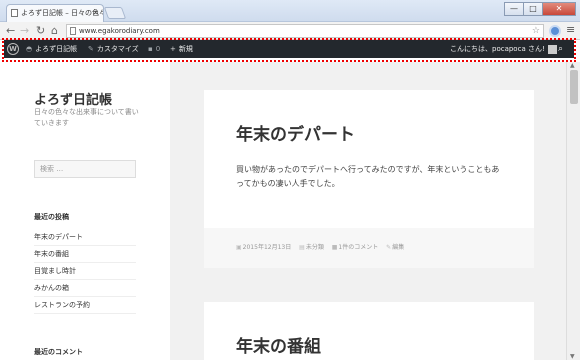 The height and width of the screenshot is (360, 580). I want to click on scroll-down-icon: ▼, so click(572, 356).